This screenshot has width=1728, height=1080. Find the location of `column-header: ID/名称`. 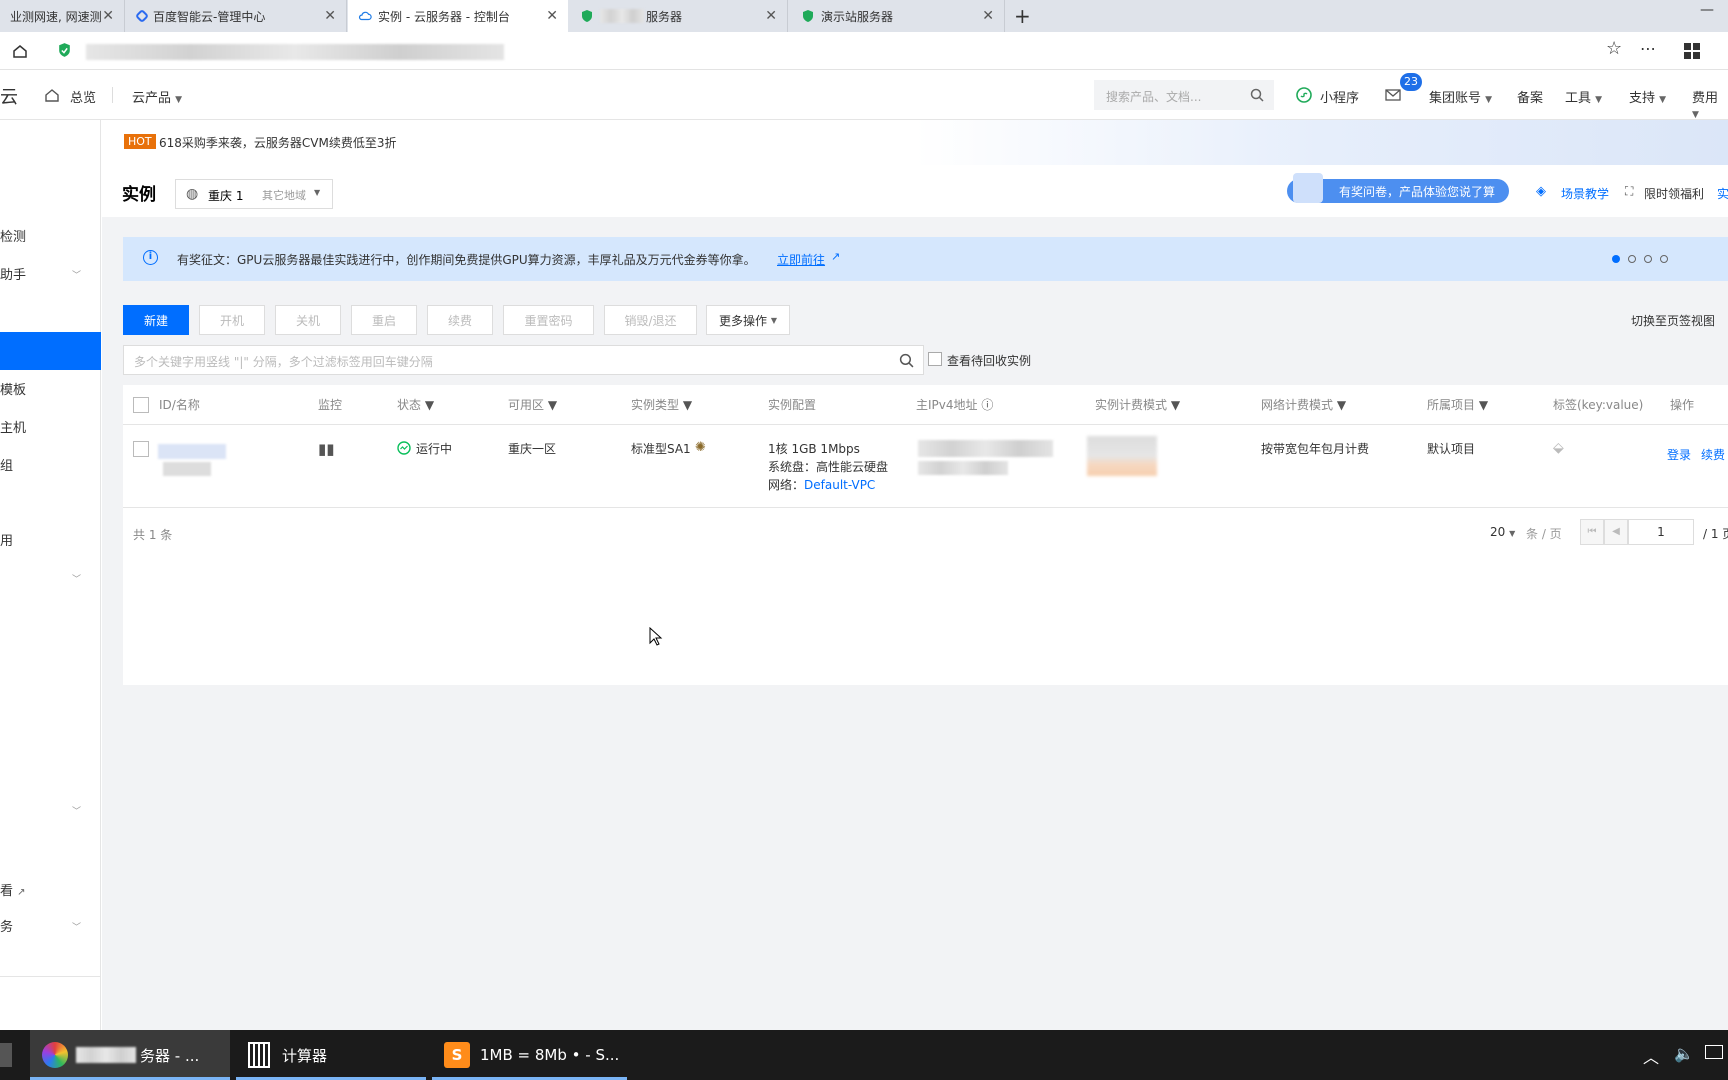

column-header: ID/名称 is located at coordinates (179, 404).